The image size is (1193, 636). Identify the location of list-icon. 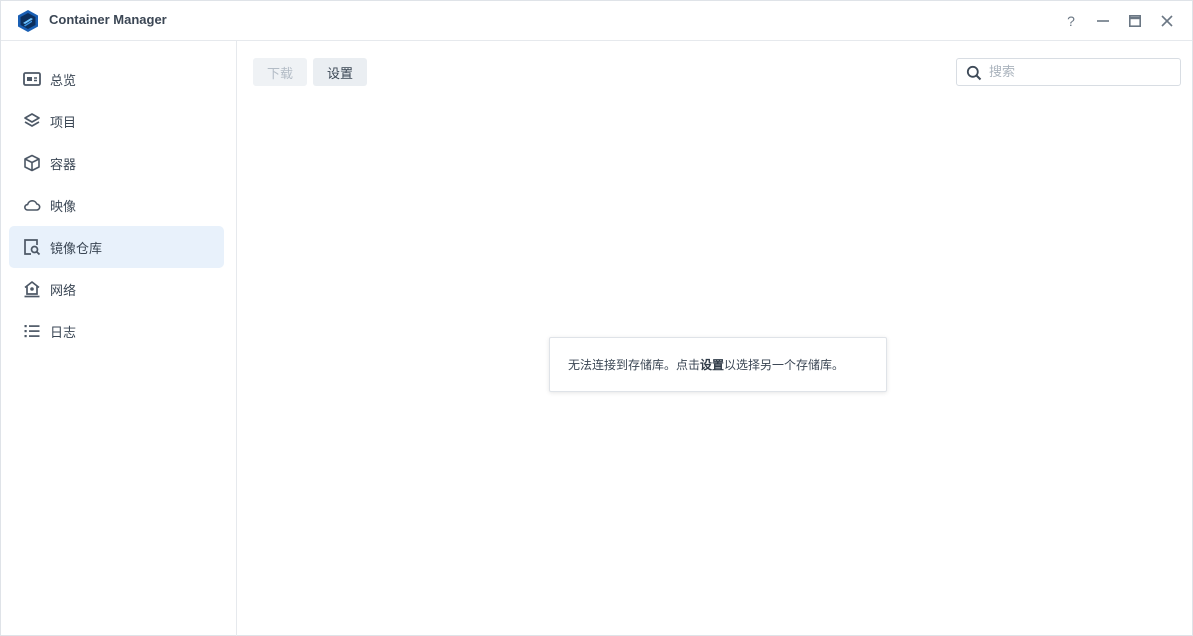
(32, 331).